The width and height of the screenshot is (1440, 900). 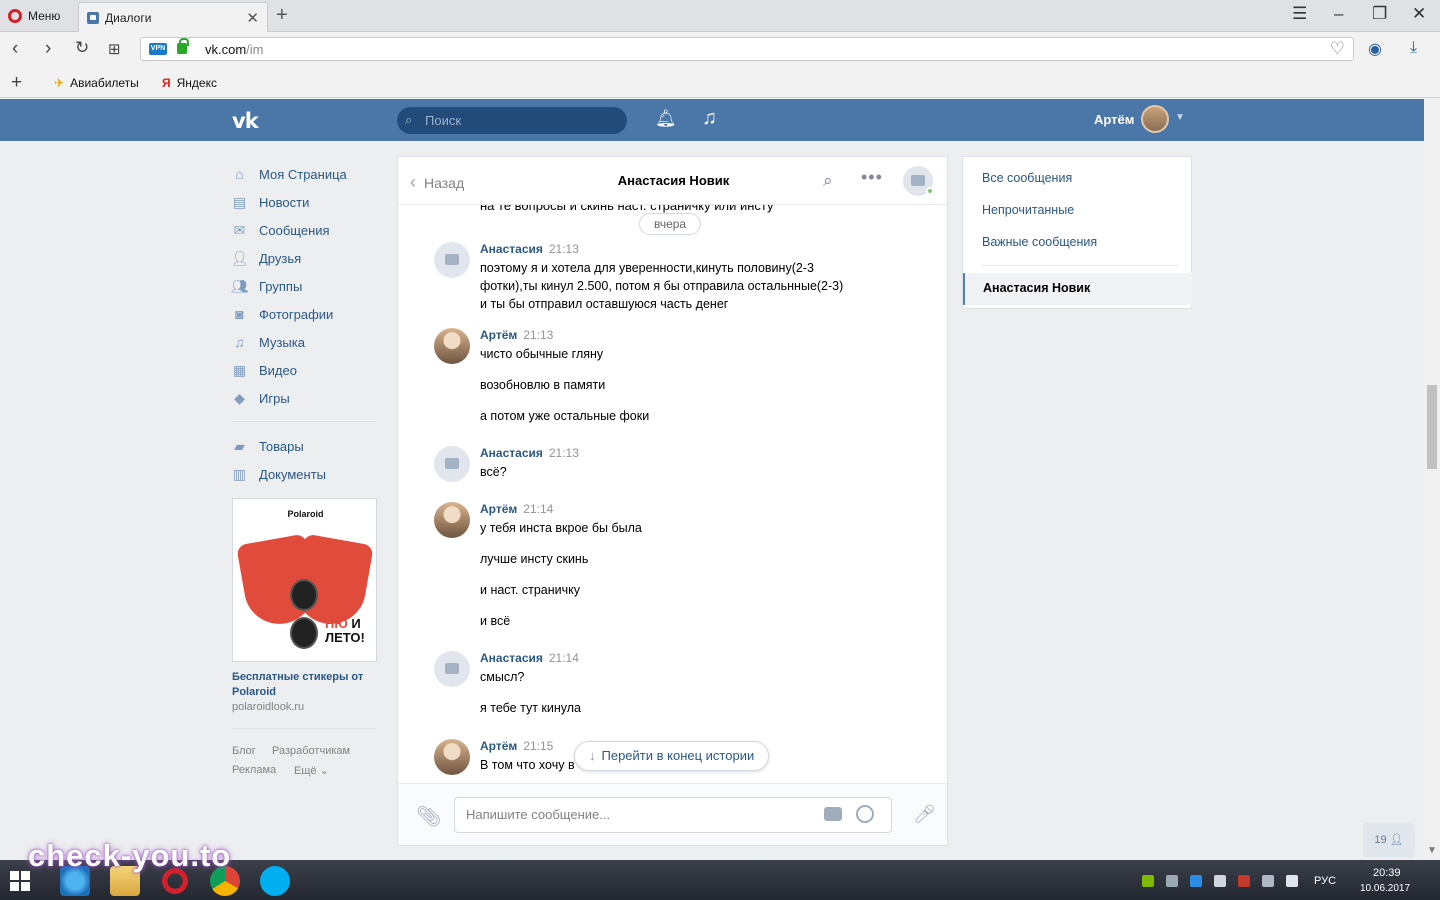 What do you see at coordinates (1379, 14) in the screenshot?
I see `restore-icon: ❐` at bounding box center [1379, 14].